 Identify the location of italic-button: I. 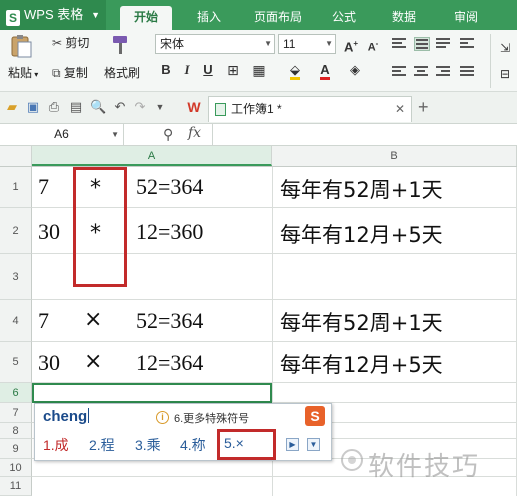
(187, 70).